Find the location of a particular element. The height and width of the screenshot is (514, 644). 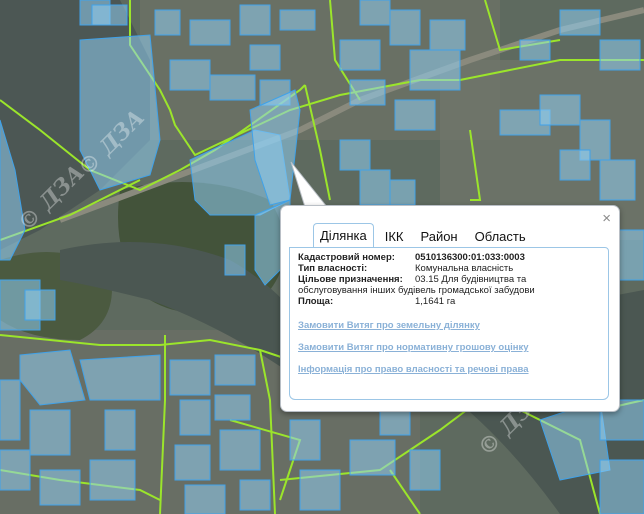

purpose-value-line1: 03.15 Для будівництва та is located at coordinates (471, 279).